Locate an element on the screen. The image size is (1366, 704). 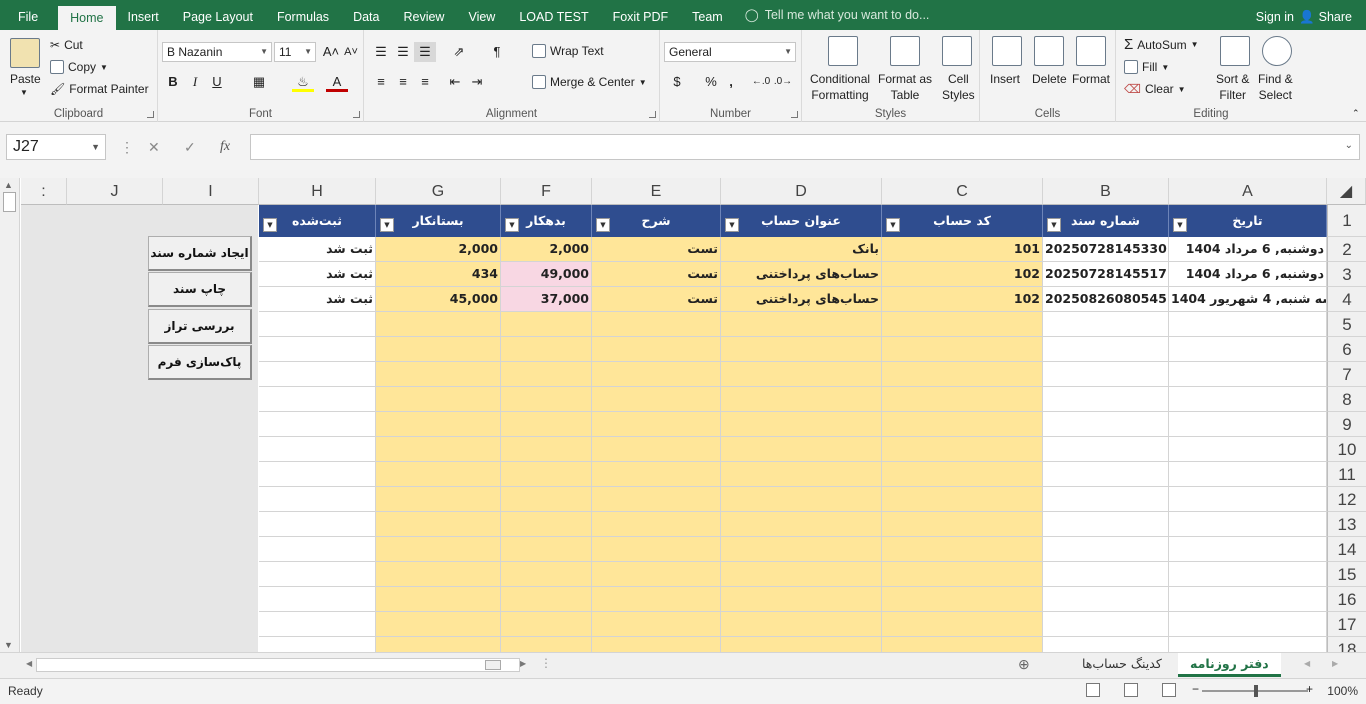
cell-f10 is located at coordinates (546, 449).